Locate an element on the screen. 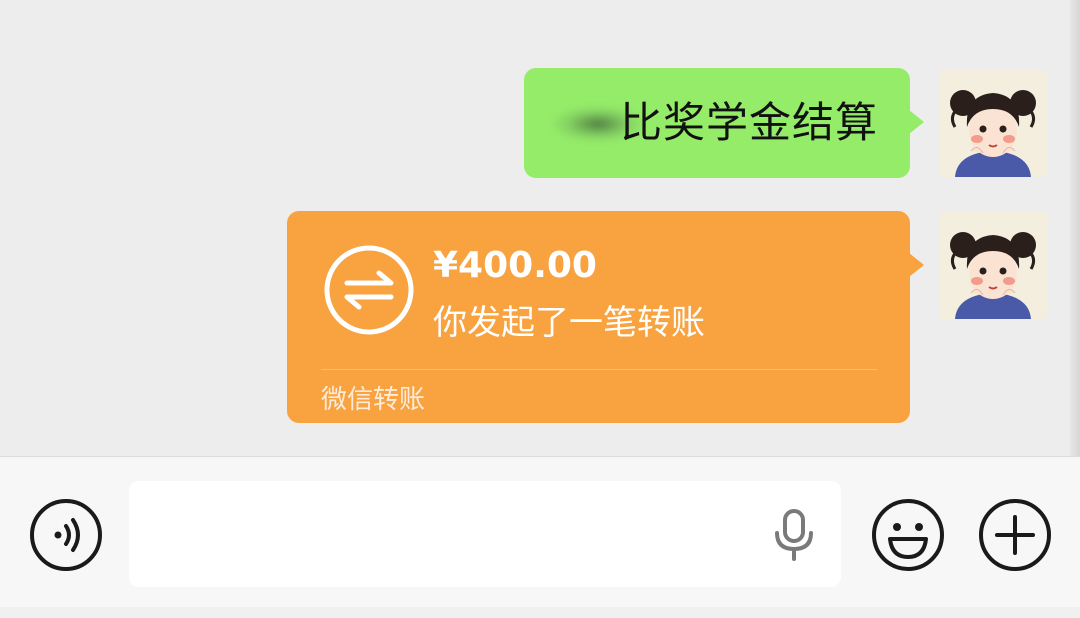 The width and height of the screenshot is (1080, 618). text-message-bubble: 比奖学金结算 is located at coordinates (724, 123).